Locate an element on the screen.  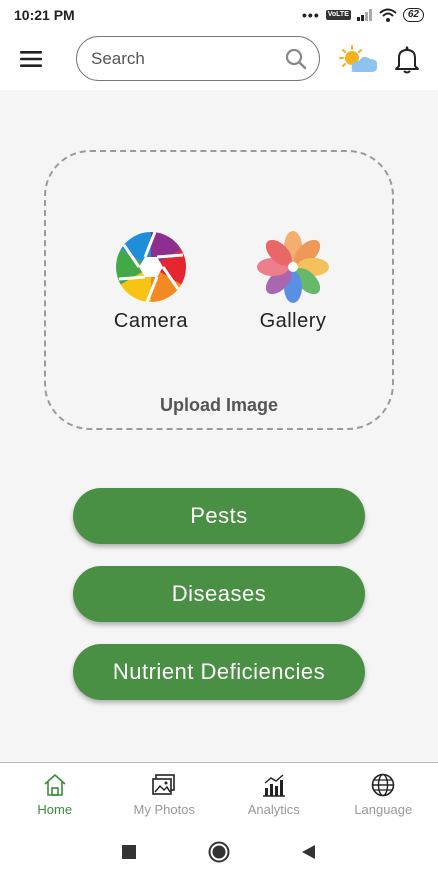
status-icons: ••• VoLTE 62 is located at coordinates (363, 15).